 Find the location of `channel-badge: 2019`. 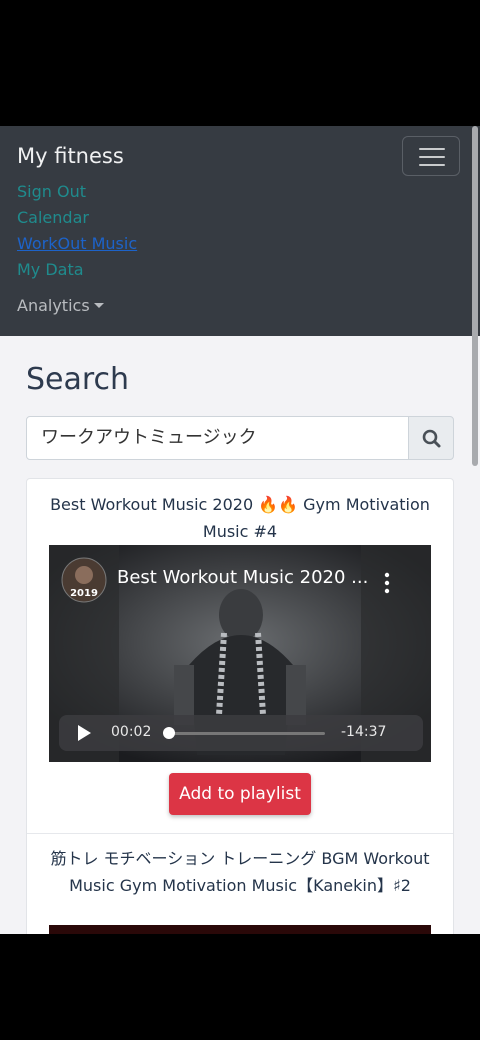

channel-badge: 2019 is located at coordinates (84, 593).